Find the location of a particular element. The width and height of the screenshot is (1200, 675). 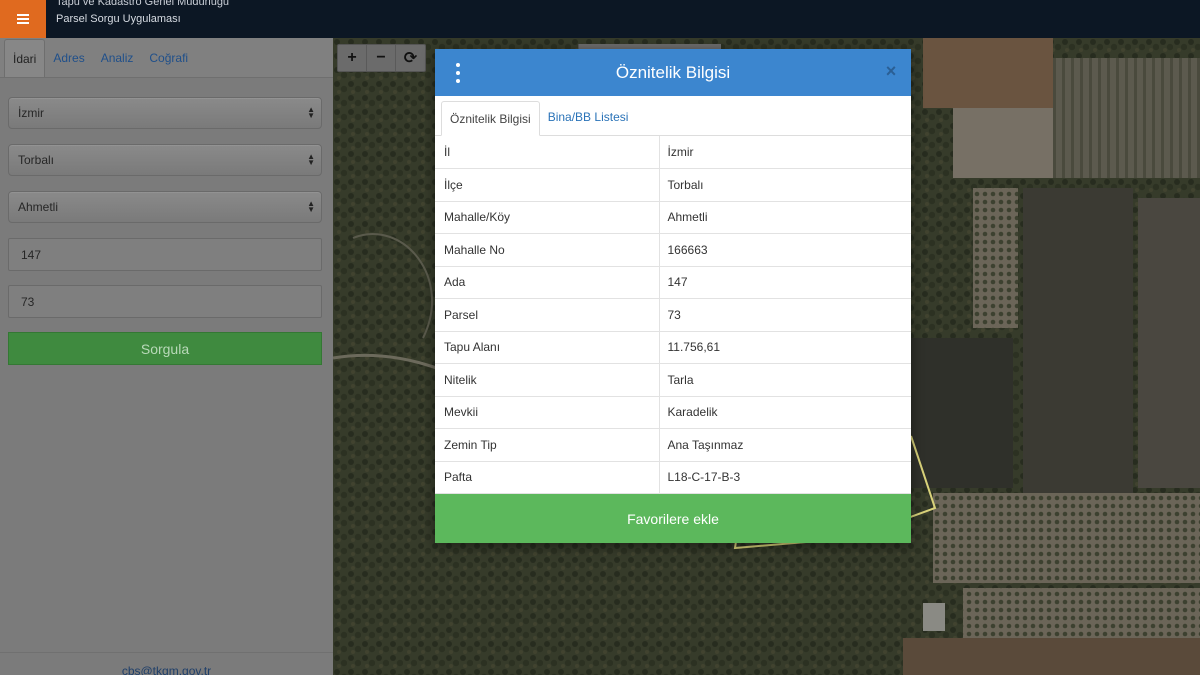

attribute-value: 73 is located at coordinates (785, 315).